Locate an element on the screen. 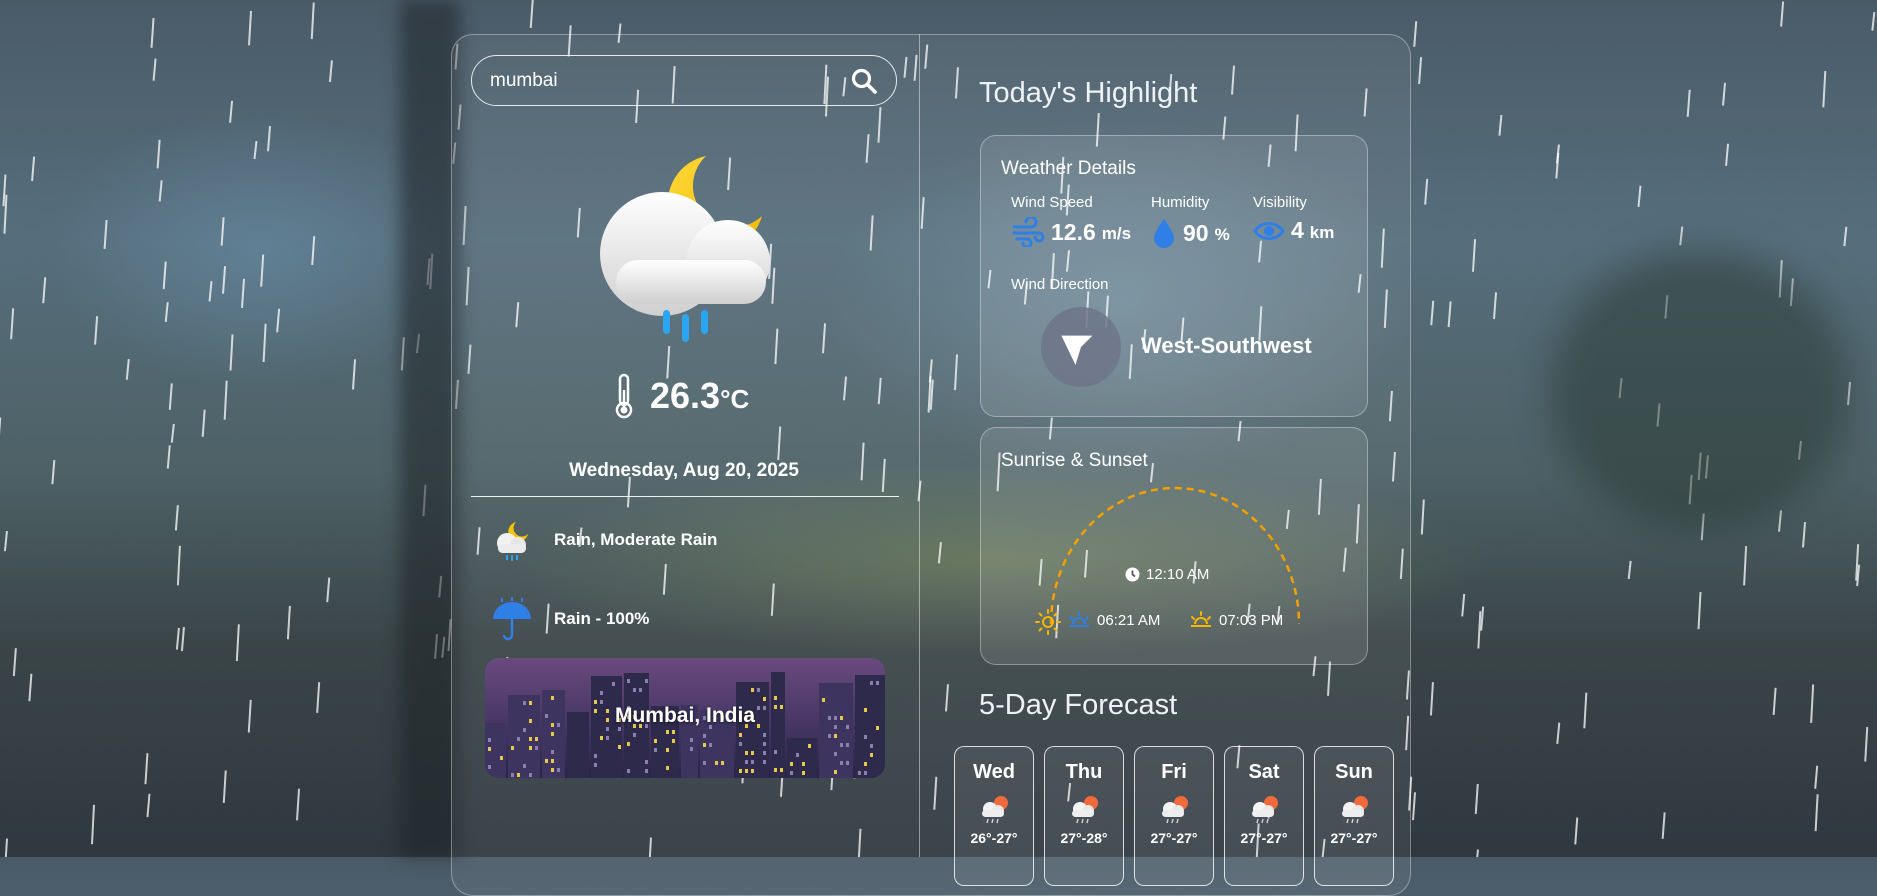 Image resolution: width=1877 pixels, height=896 pixels. forecast-day-card: Thu 27°-28° is located at coordinates (1084, 816).